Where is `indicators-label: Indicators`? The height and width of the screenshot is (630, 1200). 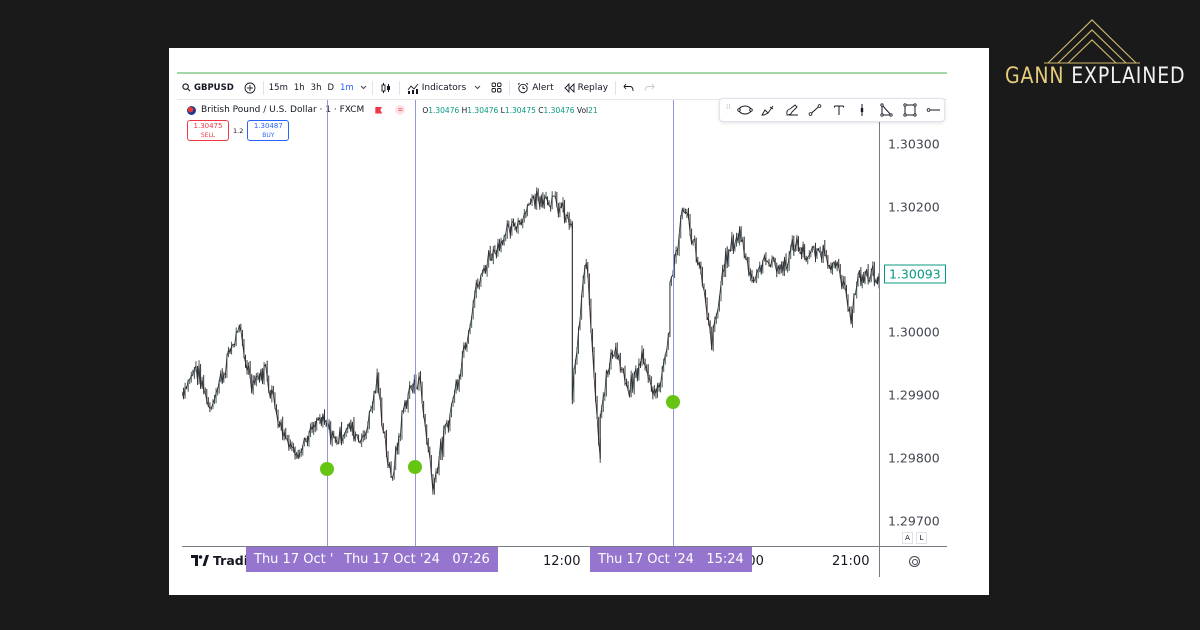
indicators-label: Indicators is located at coordinates (444, 87).